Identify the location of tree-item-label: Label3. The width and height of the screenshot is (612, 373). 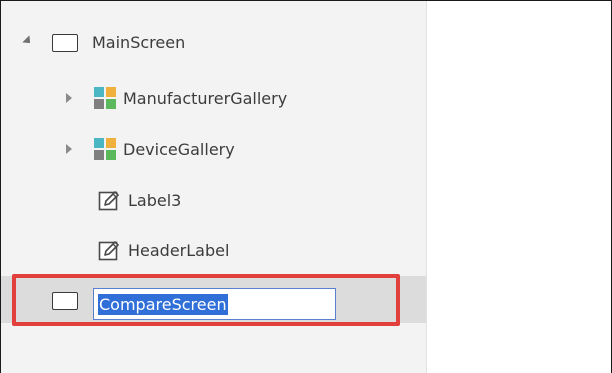
(155, 200).